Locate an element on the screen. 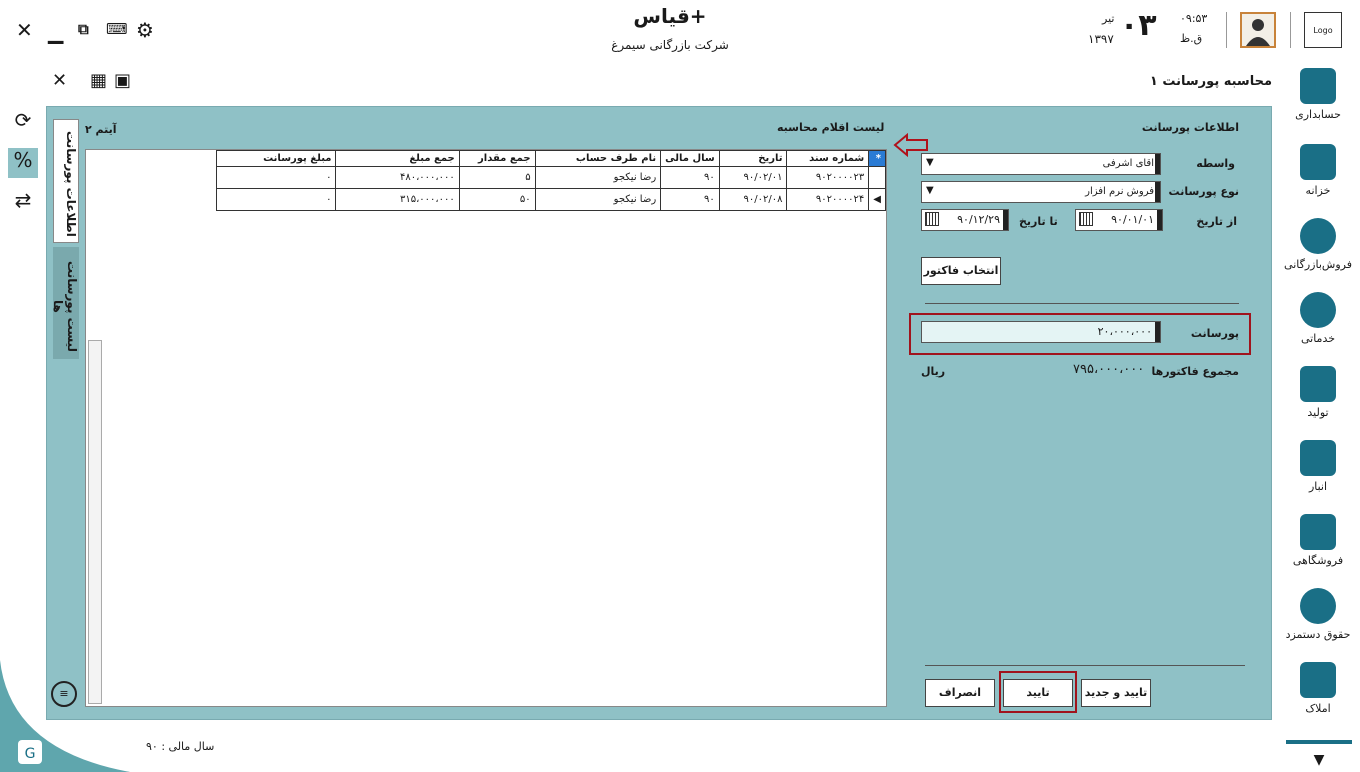 The height and width of the screenshot is (772, 1360). commission-input: ۲۰،۰۰۰،۰۰۰ is located at coordinates (1041, 332).